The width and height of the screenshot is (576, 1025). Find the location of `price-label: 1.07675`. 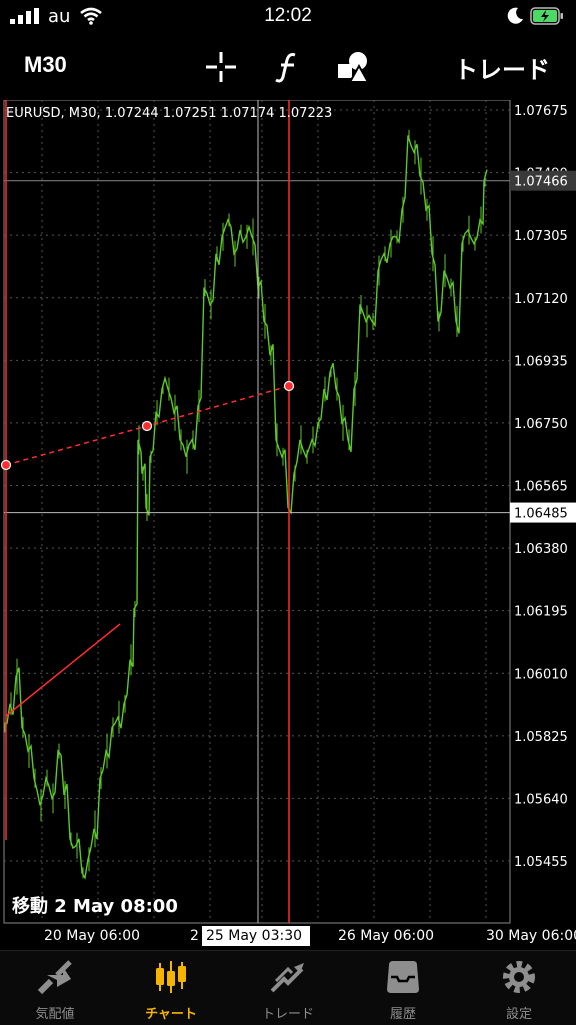

price-label: 1.07675 is located at coordinates (541, 111).